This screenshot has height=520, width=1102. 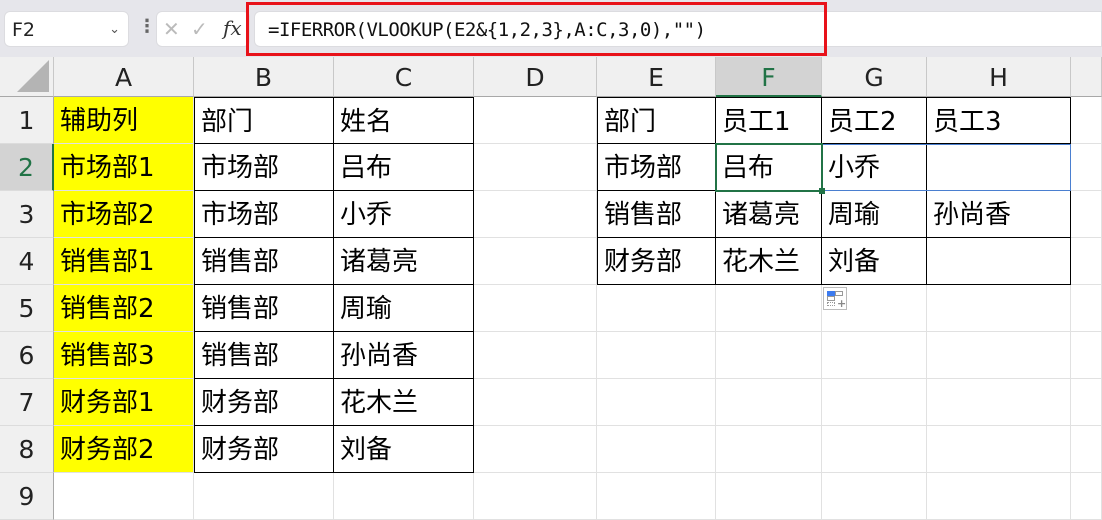 I want to click on result-header-2: 员工1, so click(x=769, y=120).